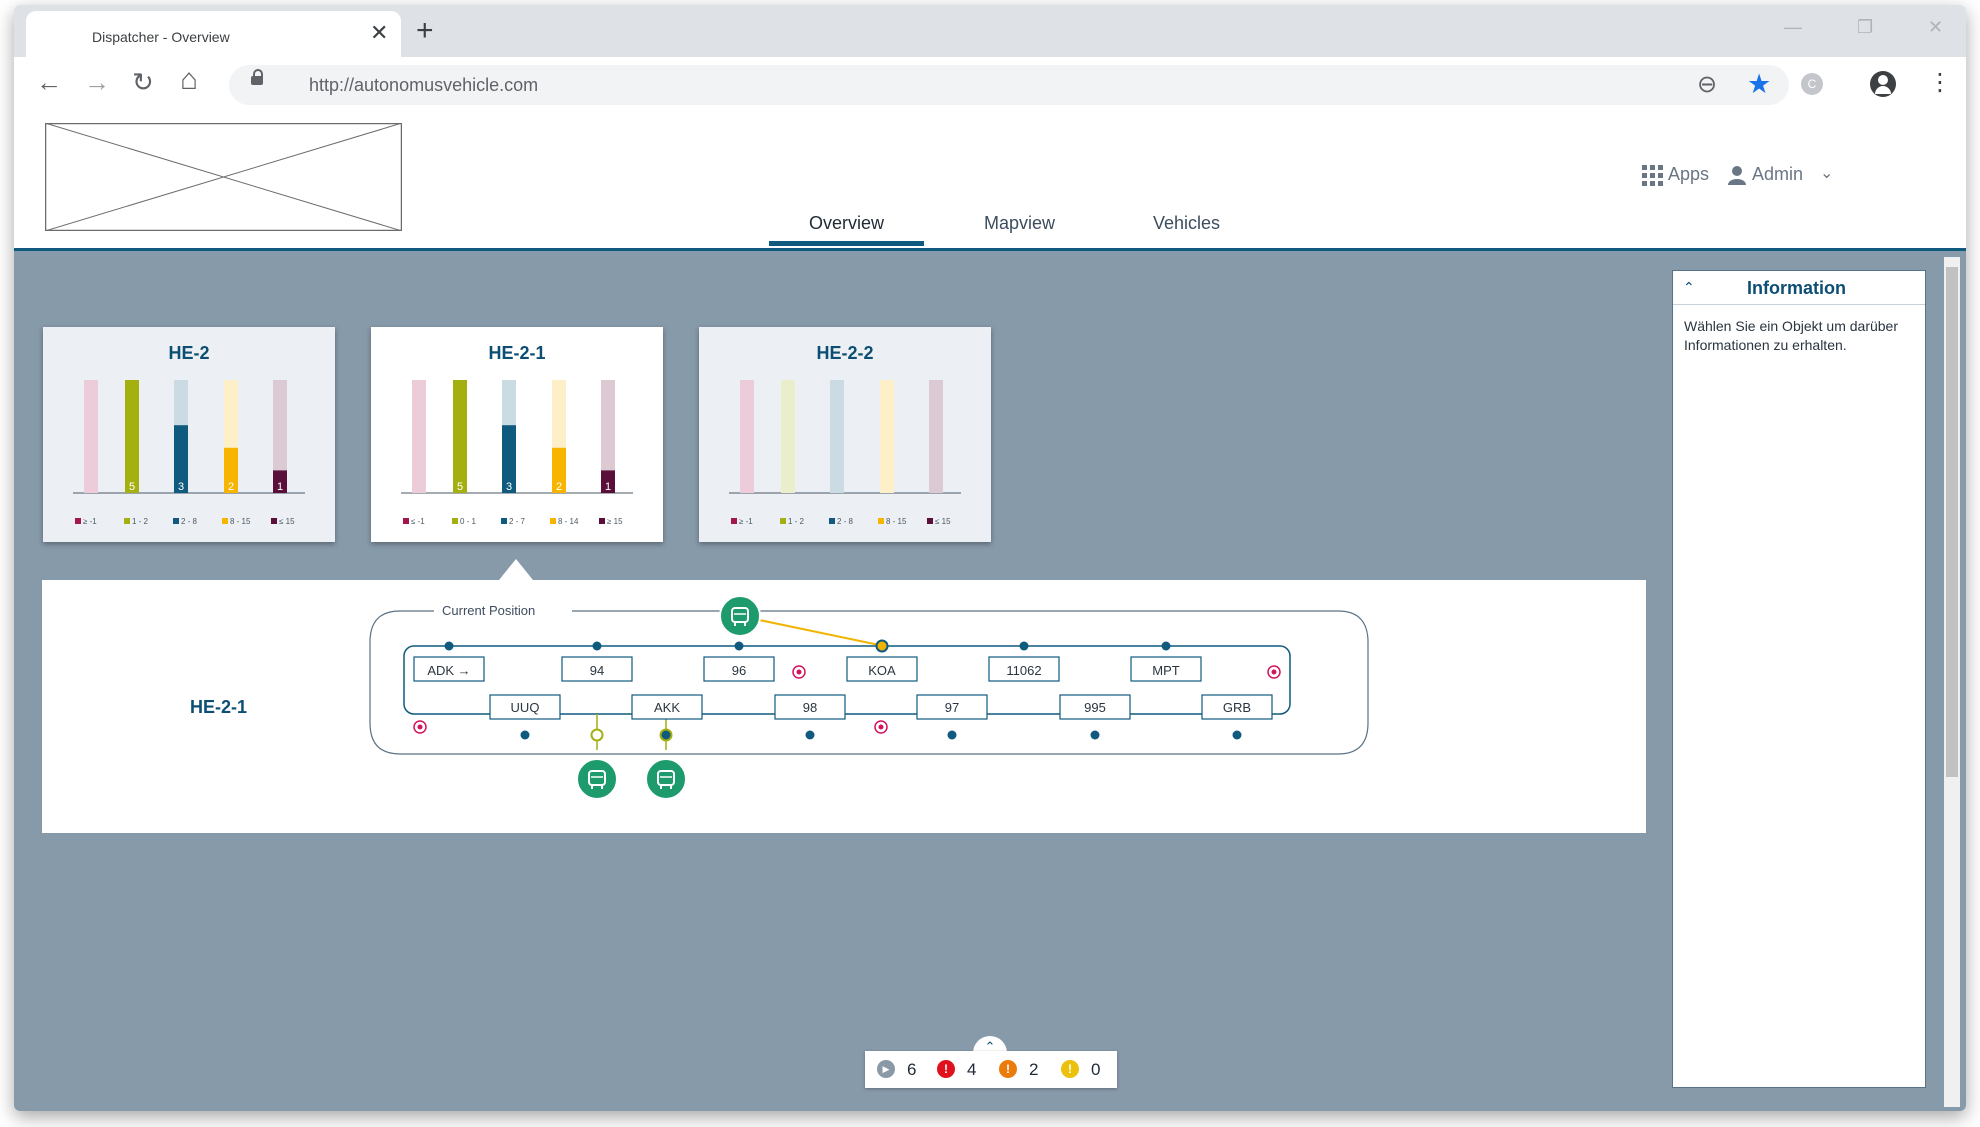  What do you see at coordinates (1096, 1069) in the screenshot?
I see `status-count-info: 0` at bounding box center [1096, 1069].